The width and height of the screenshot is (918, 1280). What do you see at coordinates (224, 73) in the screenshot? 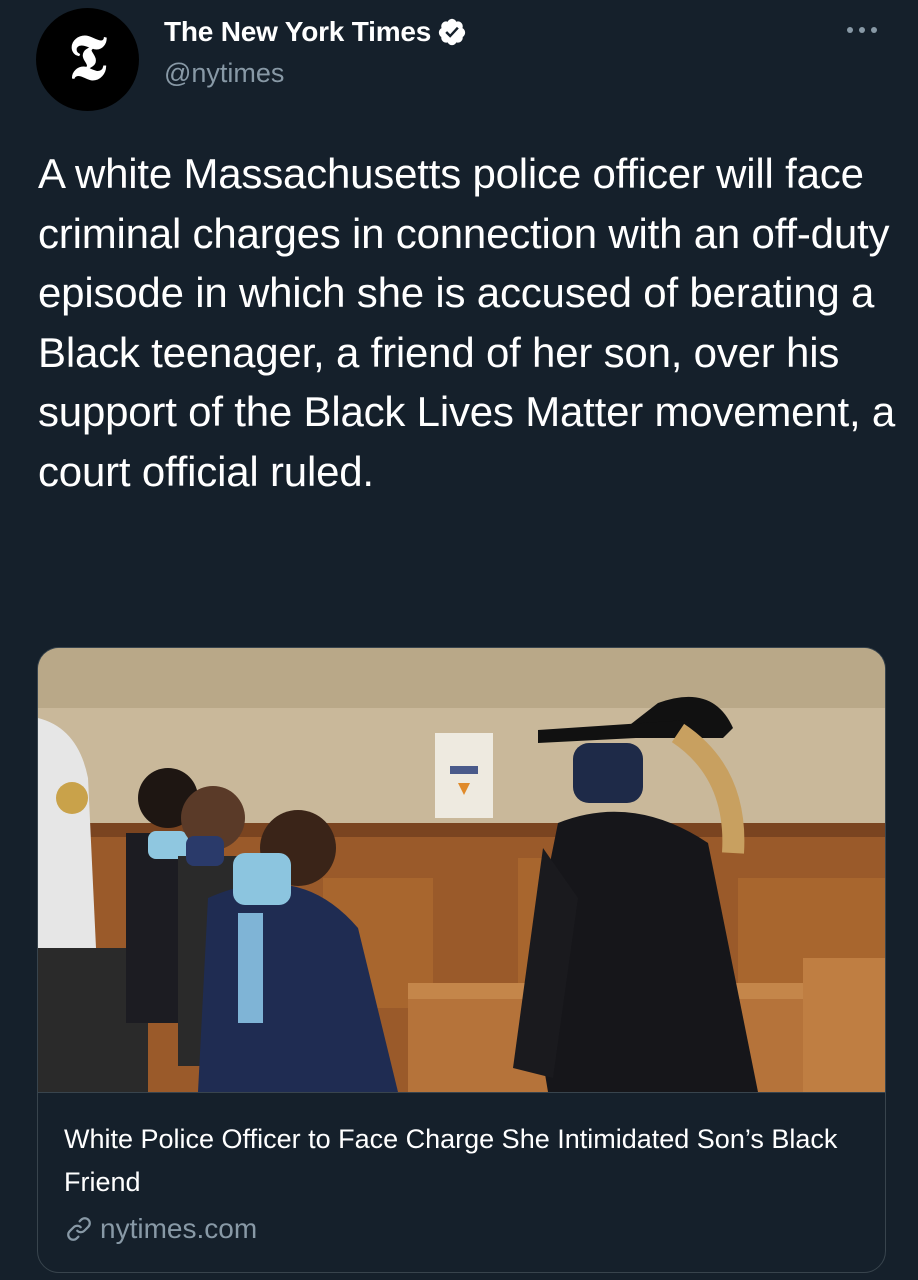
I see `author-handle: @nytimes` at bounding box center [224, 73].